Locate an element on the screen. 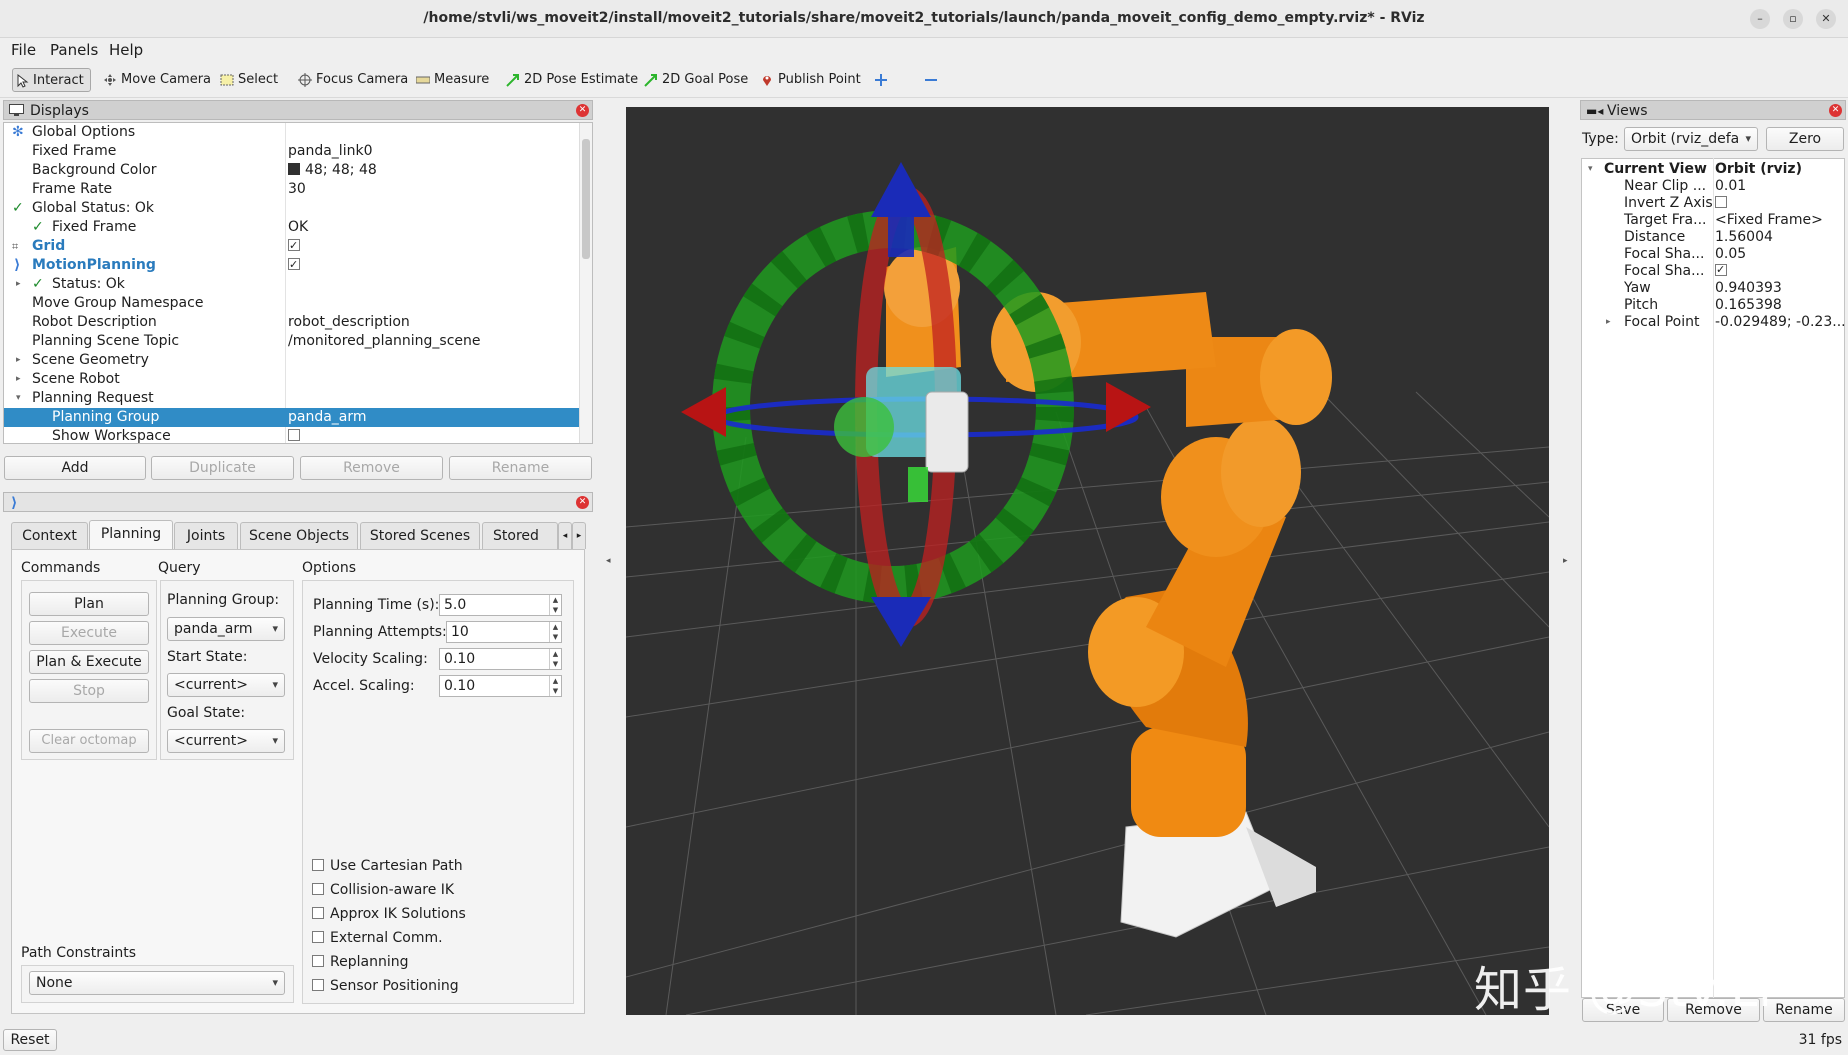 This screenshot has width=1848, height=1055. planning-group-select: panda_arm is located at coordinates (226, 629).